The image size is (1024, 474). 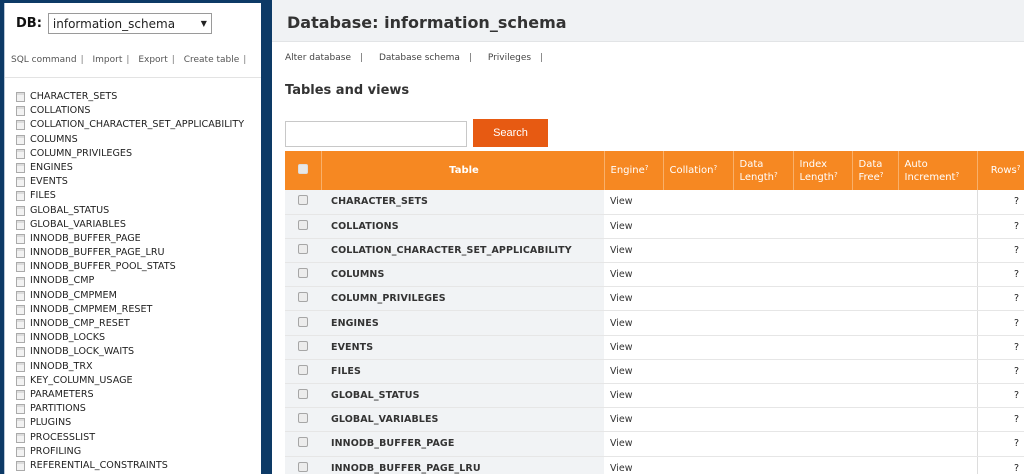 I want to click on select-all-checkbox-cell, so click(x=303, y=170).